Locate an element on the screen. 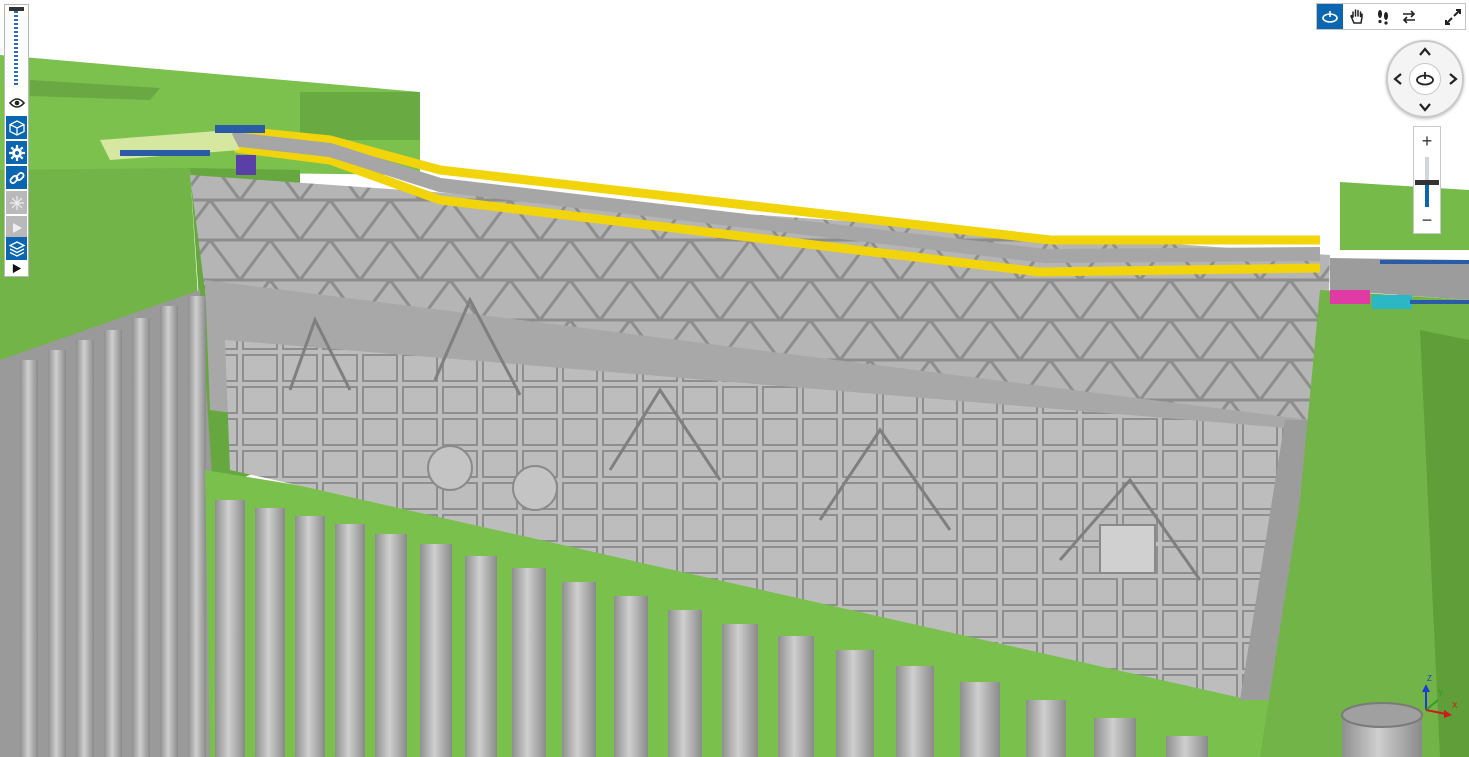  zoom-in-button: + is located at coordinates (1427, 141).